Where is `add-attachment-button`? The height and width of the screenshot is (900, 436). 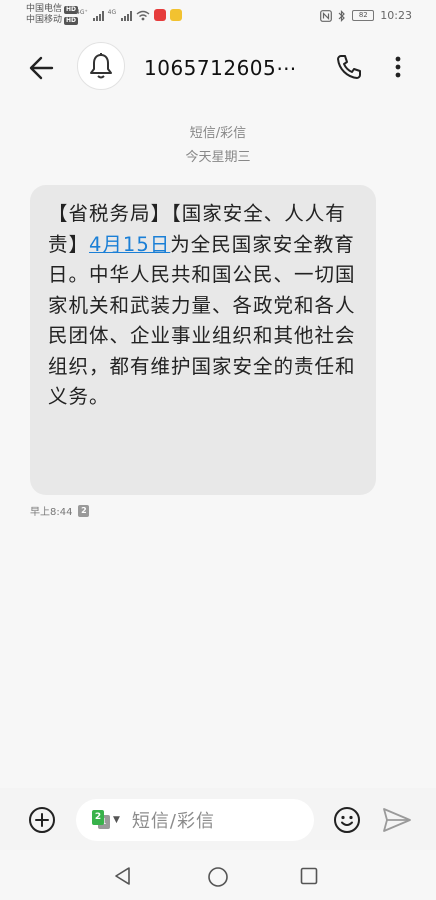
add-attachment-button is located at coordinates (42, 820).